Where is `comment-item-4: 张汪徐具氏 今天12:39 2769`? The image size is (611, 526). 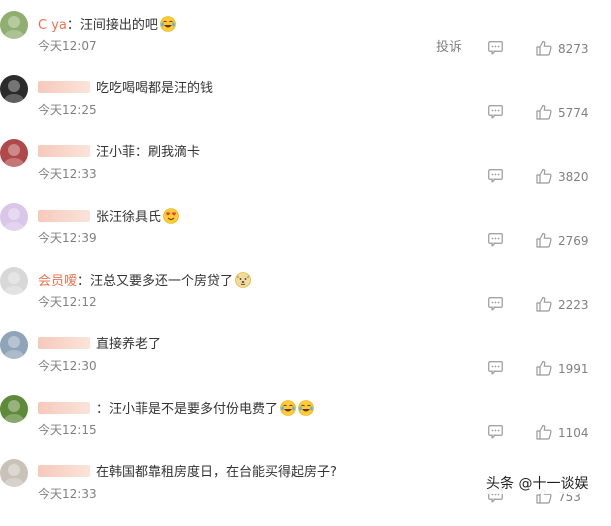
comment-item-4: 张汪徐具氏 今天12:39 2769 is located at coordinates (305, 236).